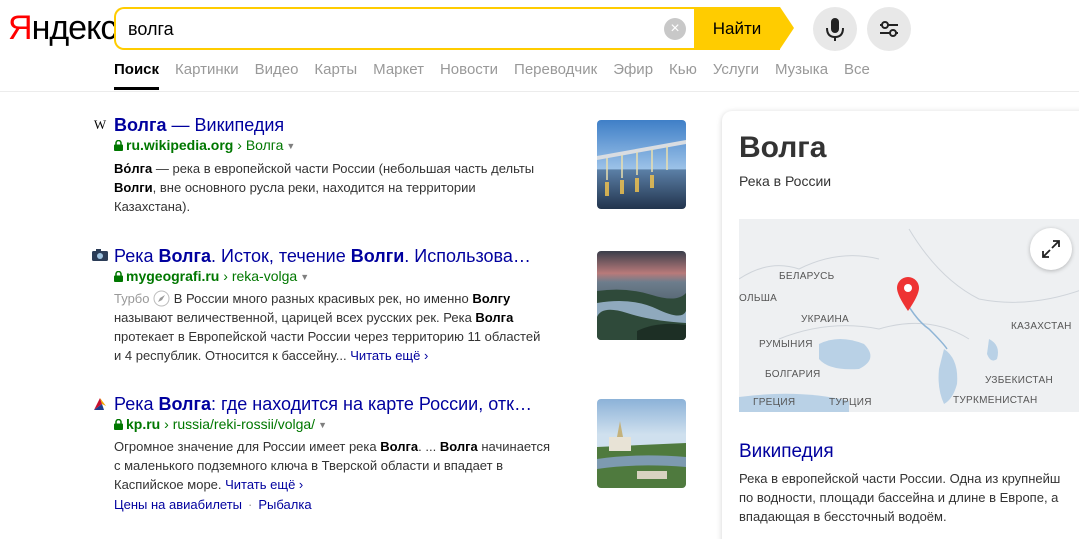 The height and width of the screenshot is (539, 1079). I want to click on camera-favicon-icon, so click(100, 256).